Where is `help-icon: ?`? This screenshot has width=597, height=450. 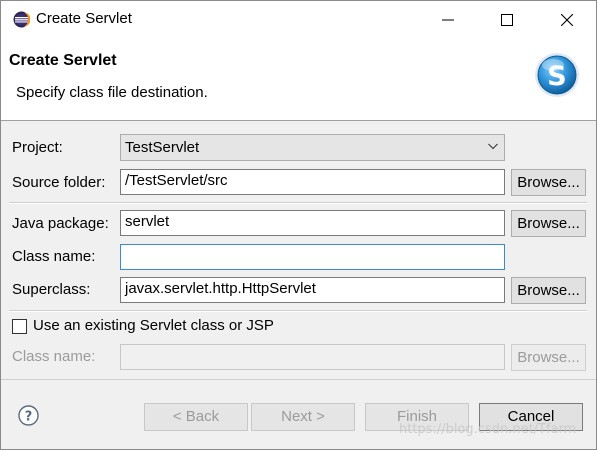
help-icon: ? is located at coordinates (28, 415).